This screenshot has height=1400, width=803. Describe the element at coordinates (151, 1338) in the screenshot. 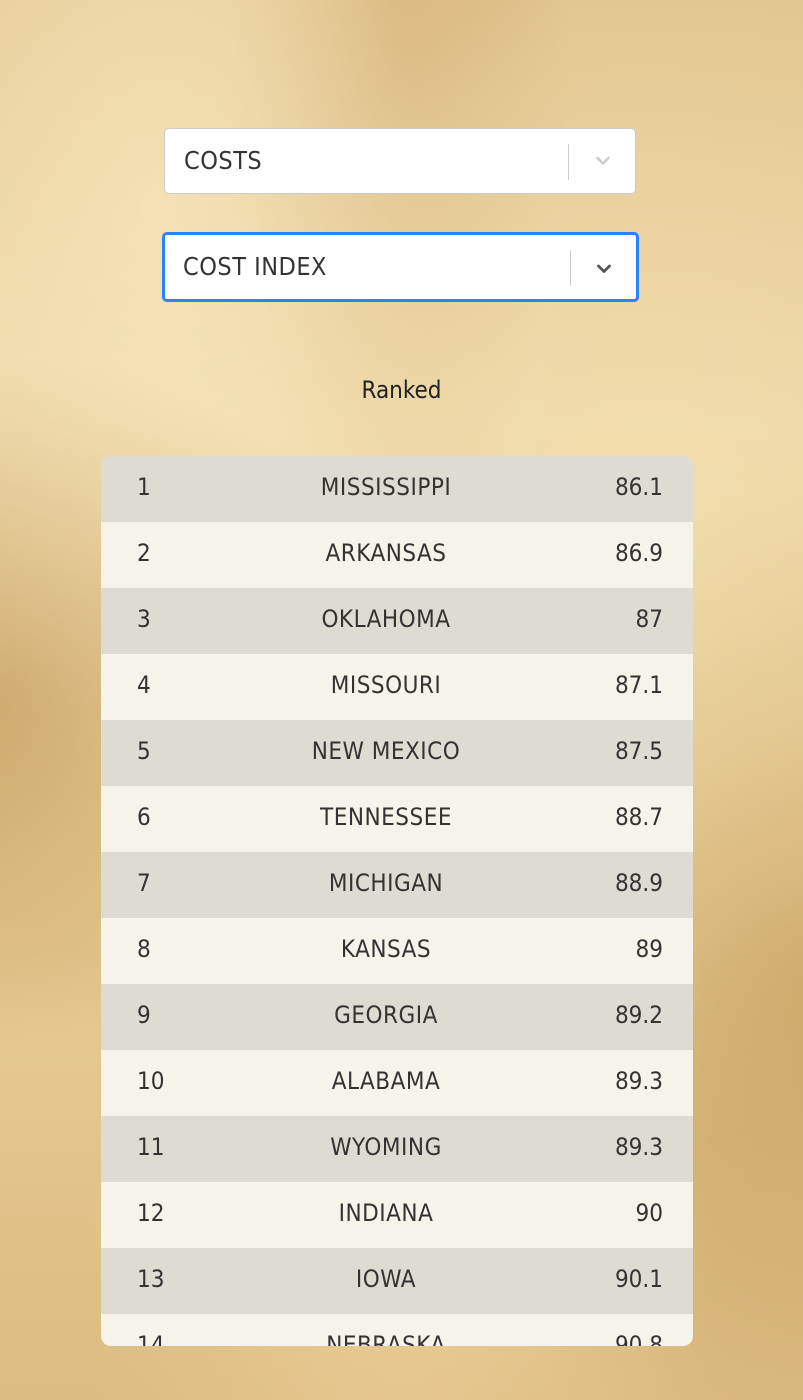

I see `rank-cell: 14` at that location.